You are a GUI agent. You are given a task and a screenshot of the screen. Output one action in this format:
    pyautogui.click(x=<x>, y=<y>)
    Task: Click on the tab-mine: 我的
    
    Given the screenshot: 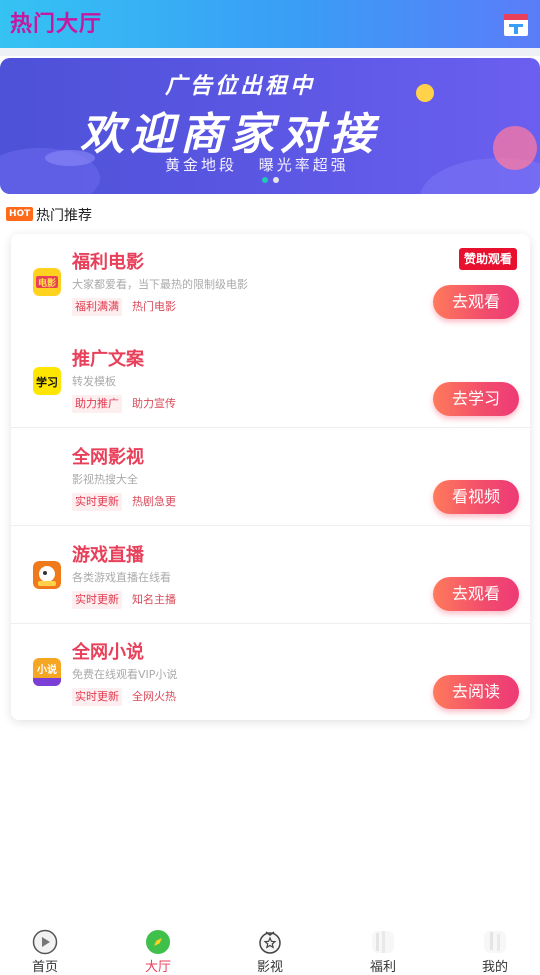 What is the action you would take?
    pyautogui.click(x=495, y=947)
    